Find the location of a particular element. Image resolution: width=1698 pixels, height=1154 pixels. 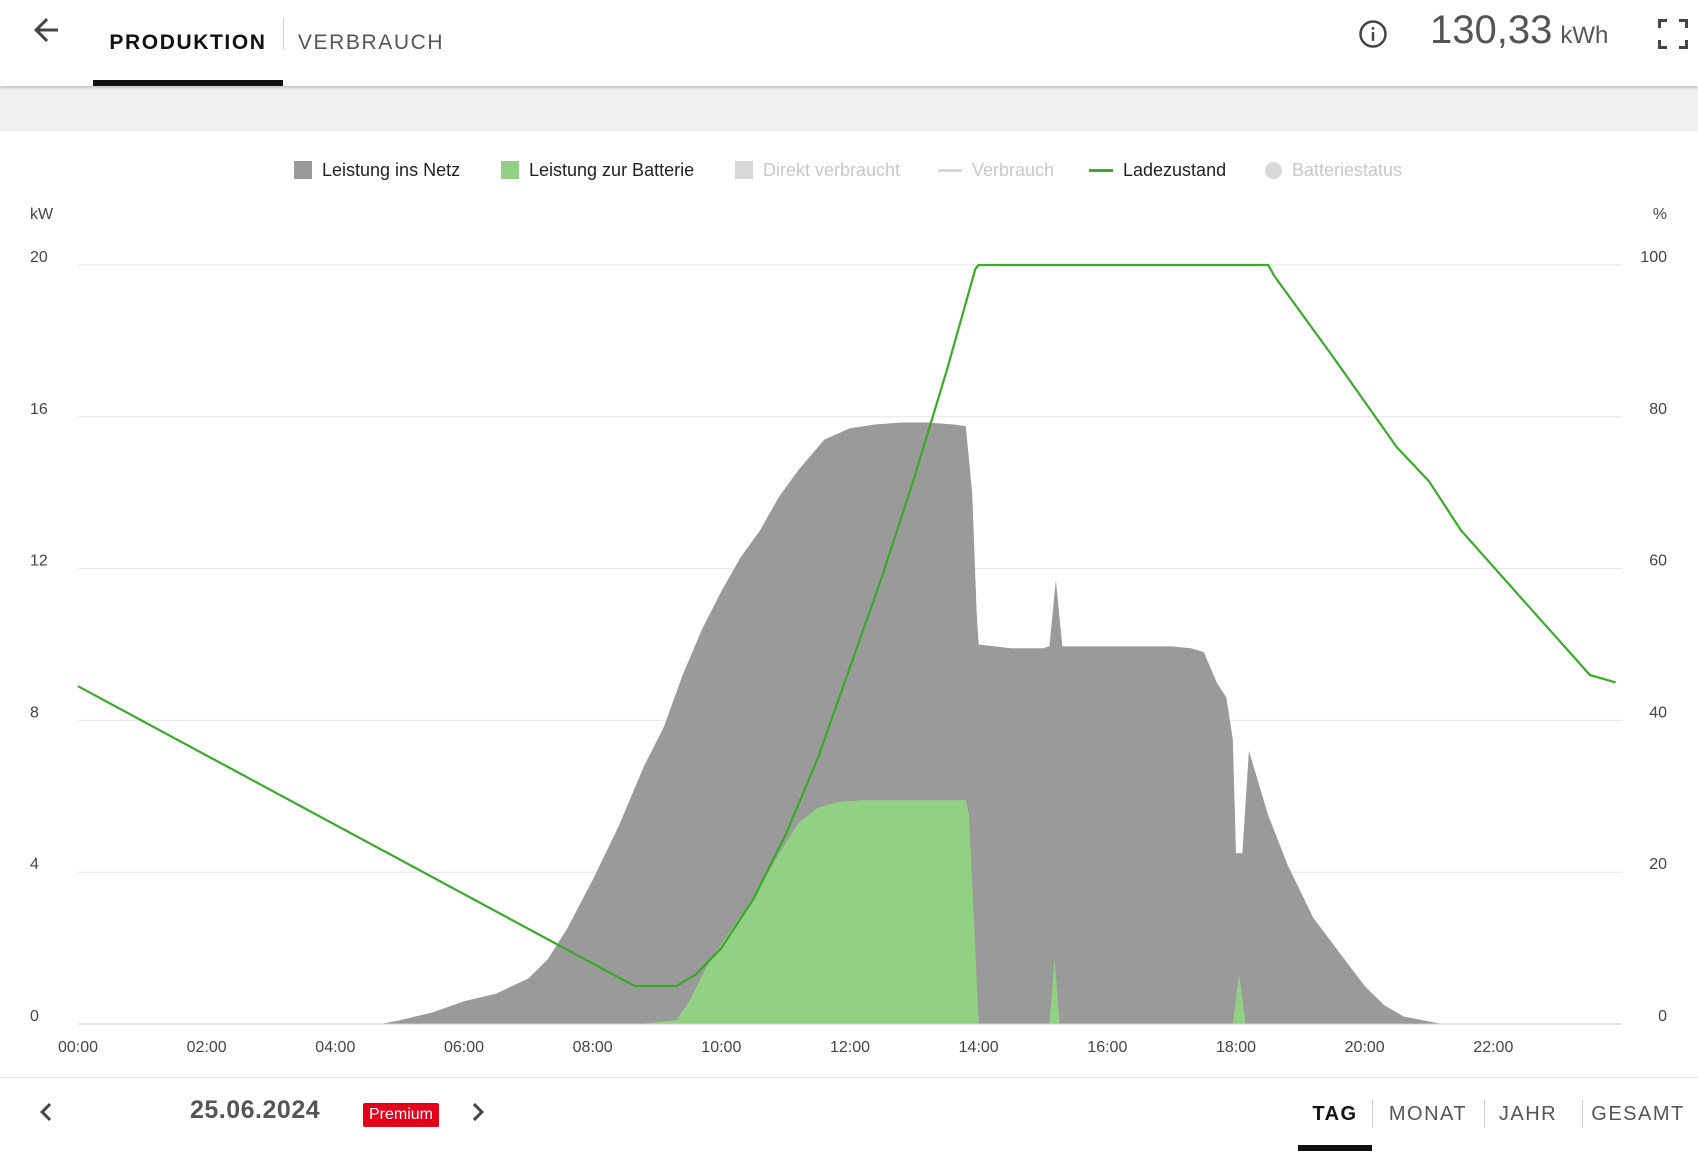

previous-day-button is located at coordinates (46, 1112).